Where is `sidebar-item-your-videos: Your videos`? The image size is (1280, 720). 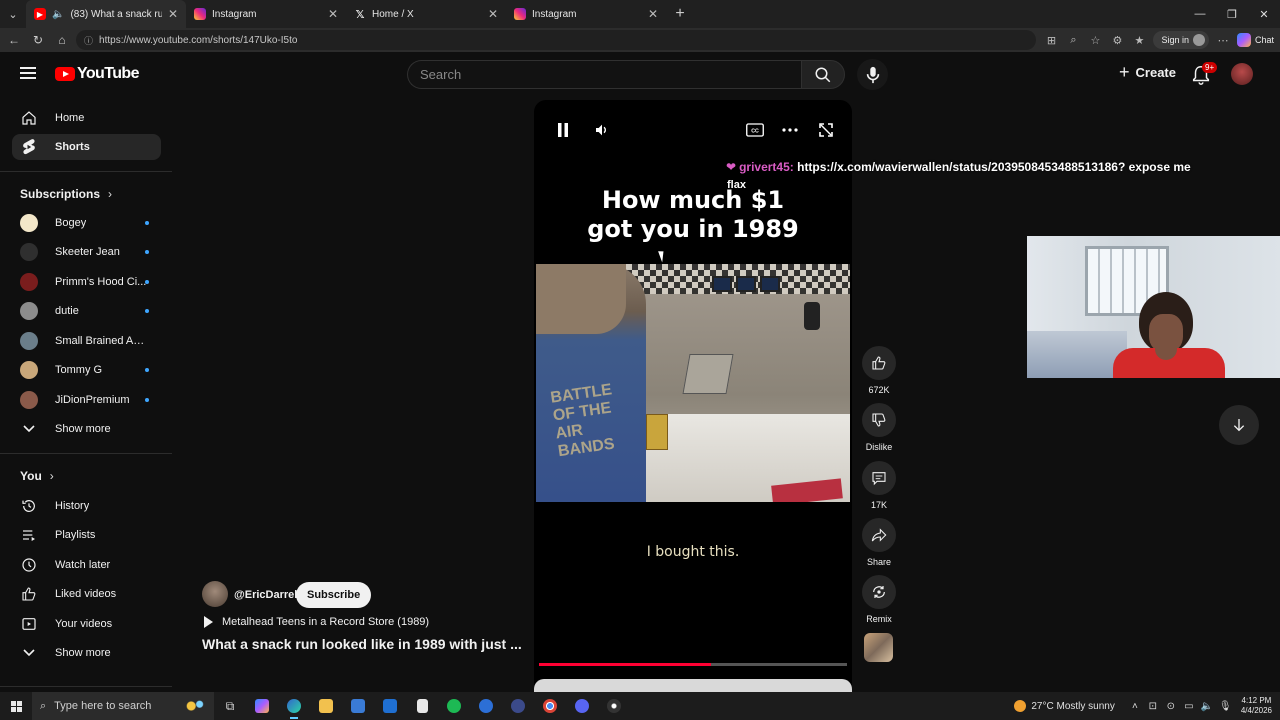 sidebar-item-your-videos: Your videos is located at coordinates (86, 624).